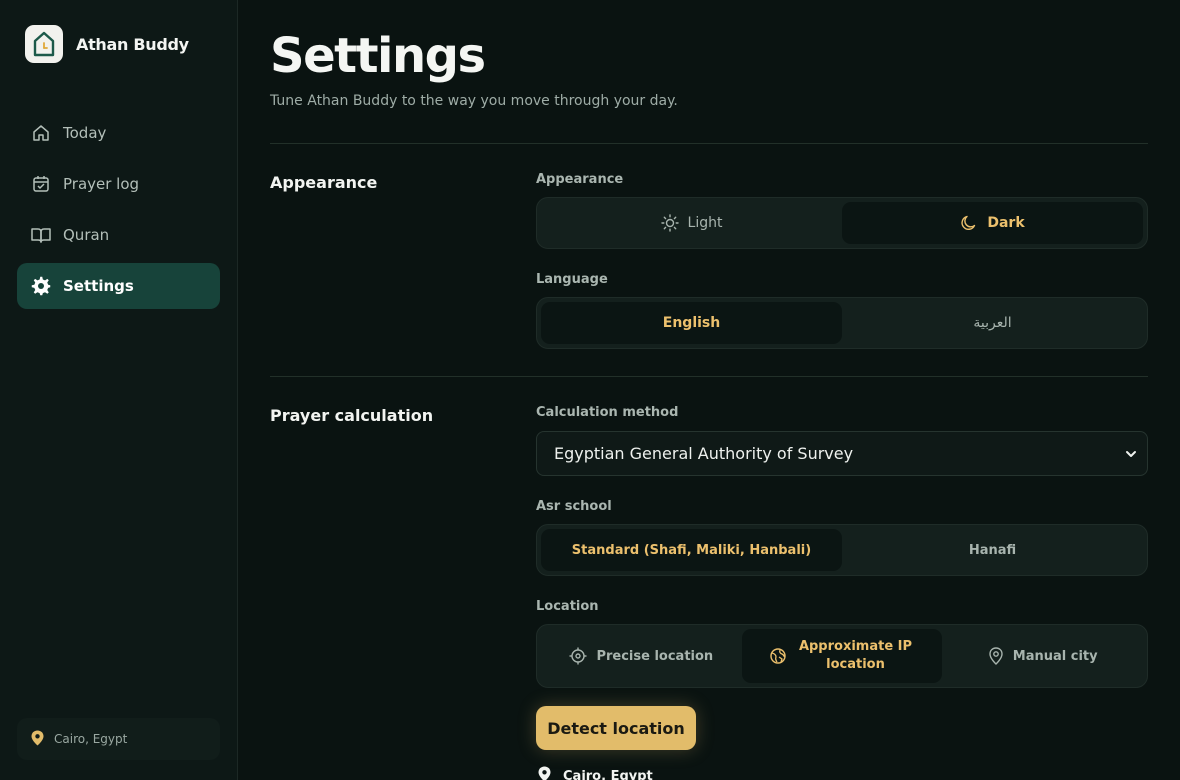  I want to click on current-location-label: Cairo, Egypt, so click(608, 774).